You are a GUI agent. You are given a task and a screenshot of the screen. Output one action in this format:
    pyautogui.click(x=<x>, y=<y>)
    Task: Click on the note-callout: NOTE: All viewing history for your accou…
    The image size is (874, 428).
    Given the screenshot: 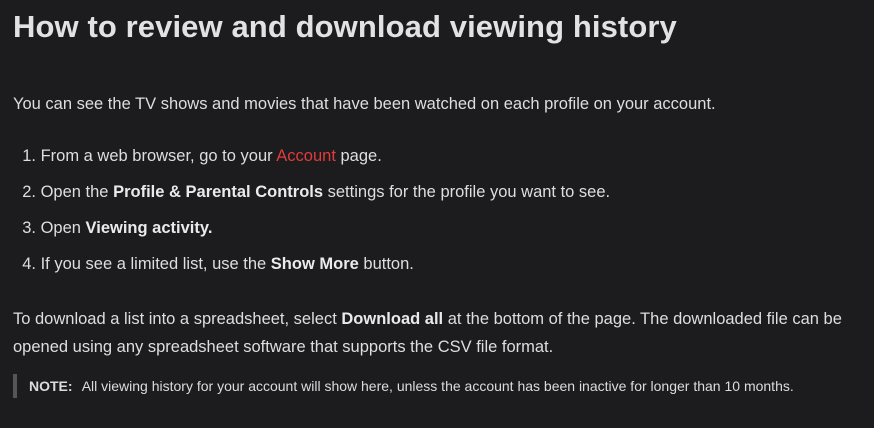 What is the action you would take?
    pyautogui.click(x=403, y=386)
    